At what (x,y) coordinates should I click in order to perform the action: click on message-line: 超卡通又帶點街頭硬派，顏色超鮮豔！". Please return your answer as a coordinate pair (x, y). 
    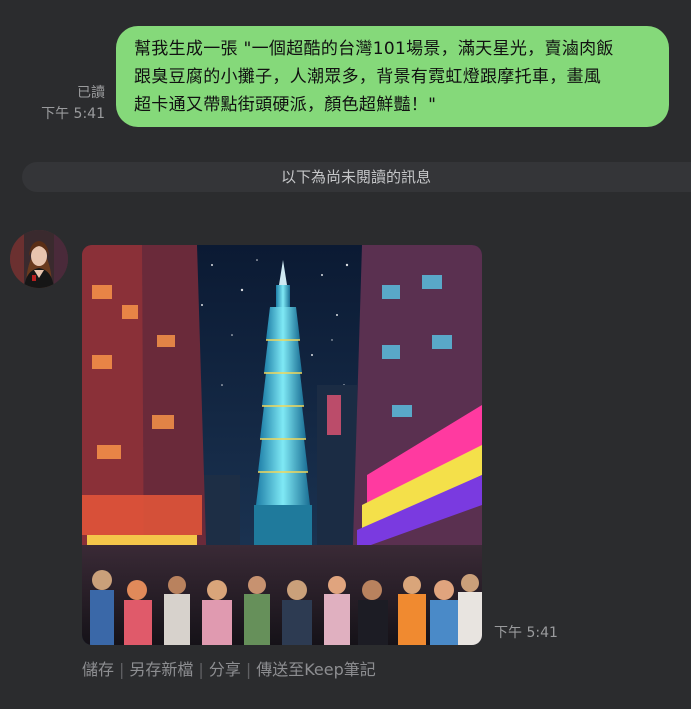
    Looking at the image, I should click on (285, 105).